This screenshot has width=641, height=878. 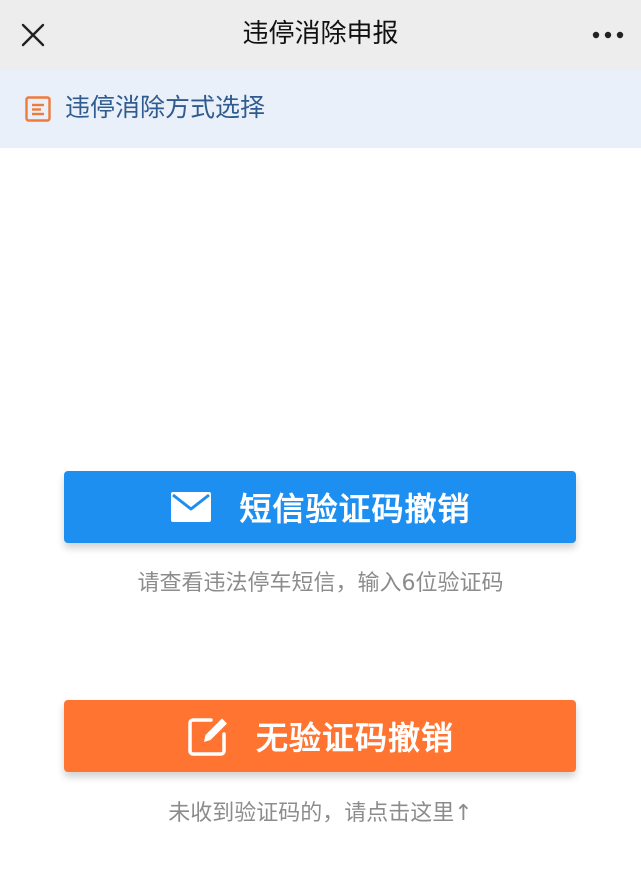 I want to click on close-button, so click(x=33, y=35).